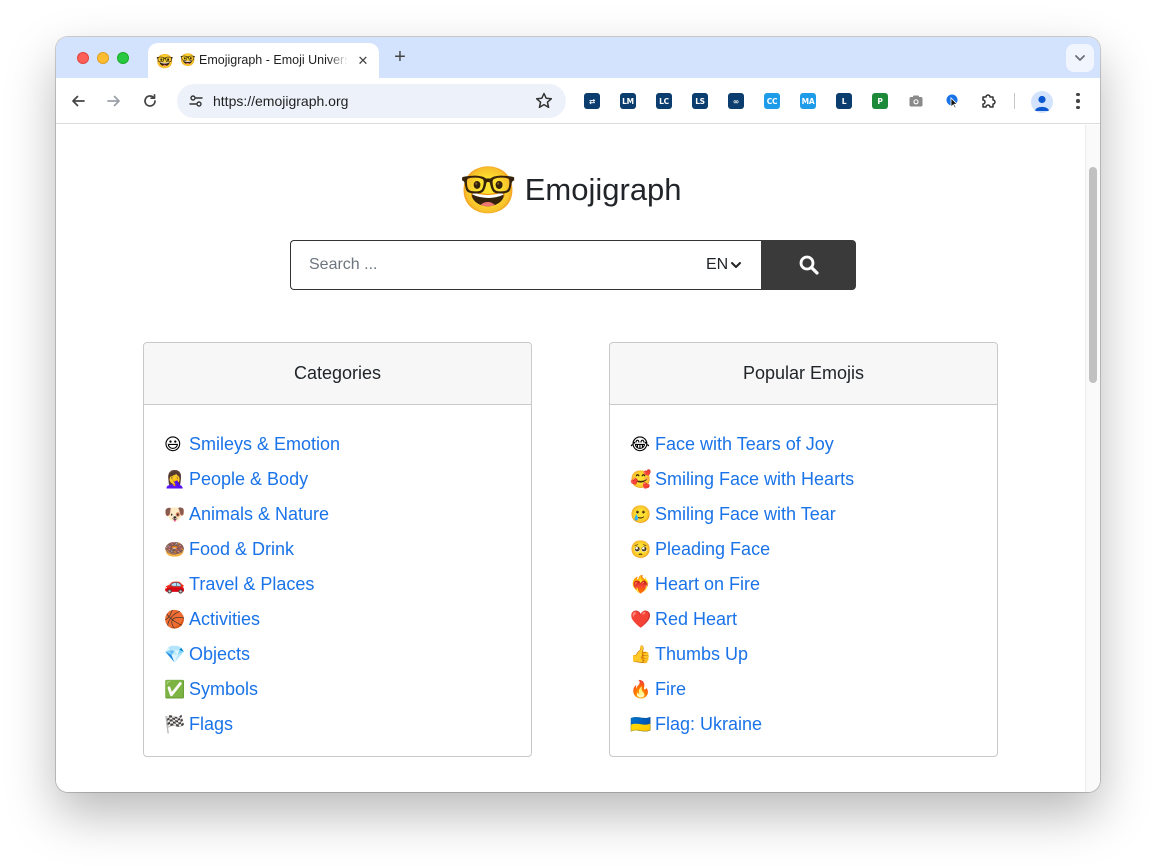  Describe the element at coordinates (772, 101) in the screenshot. I see `cc-extension-icon: CC` at that location.